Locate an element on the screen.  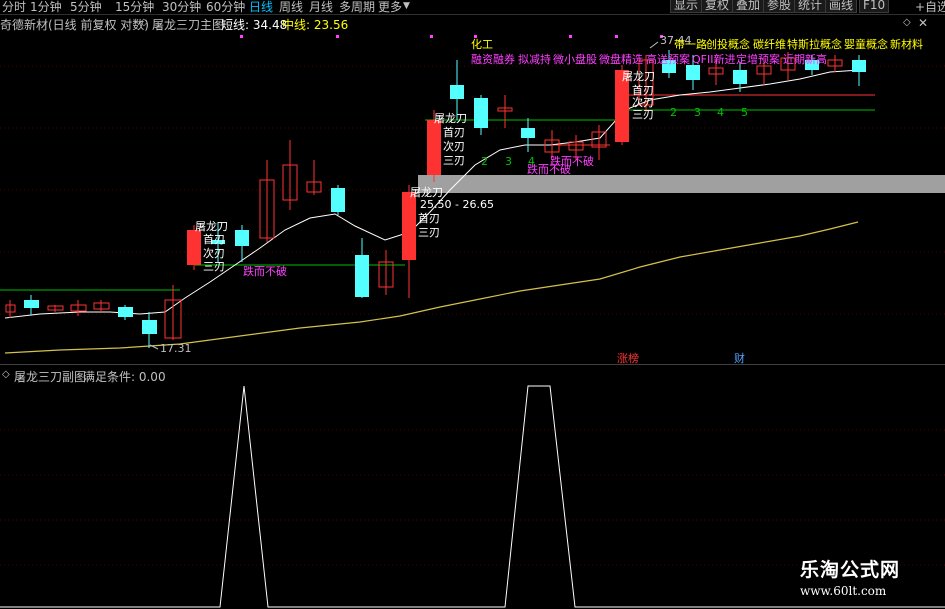
concept-label: 定增预案 is located at coordinates (758, 59).